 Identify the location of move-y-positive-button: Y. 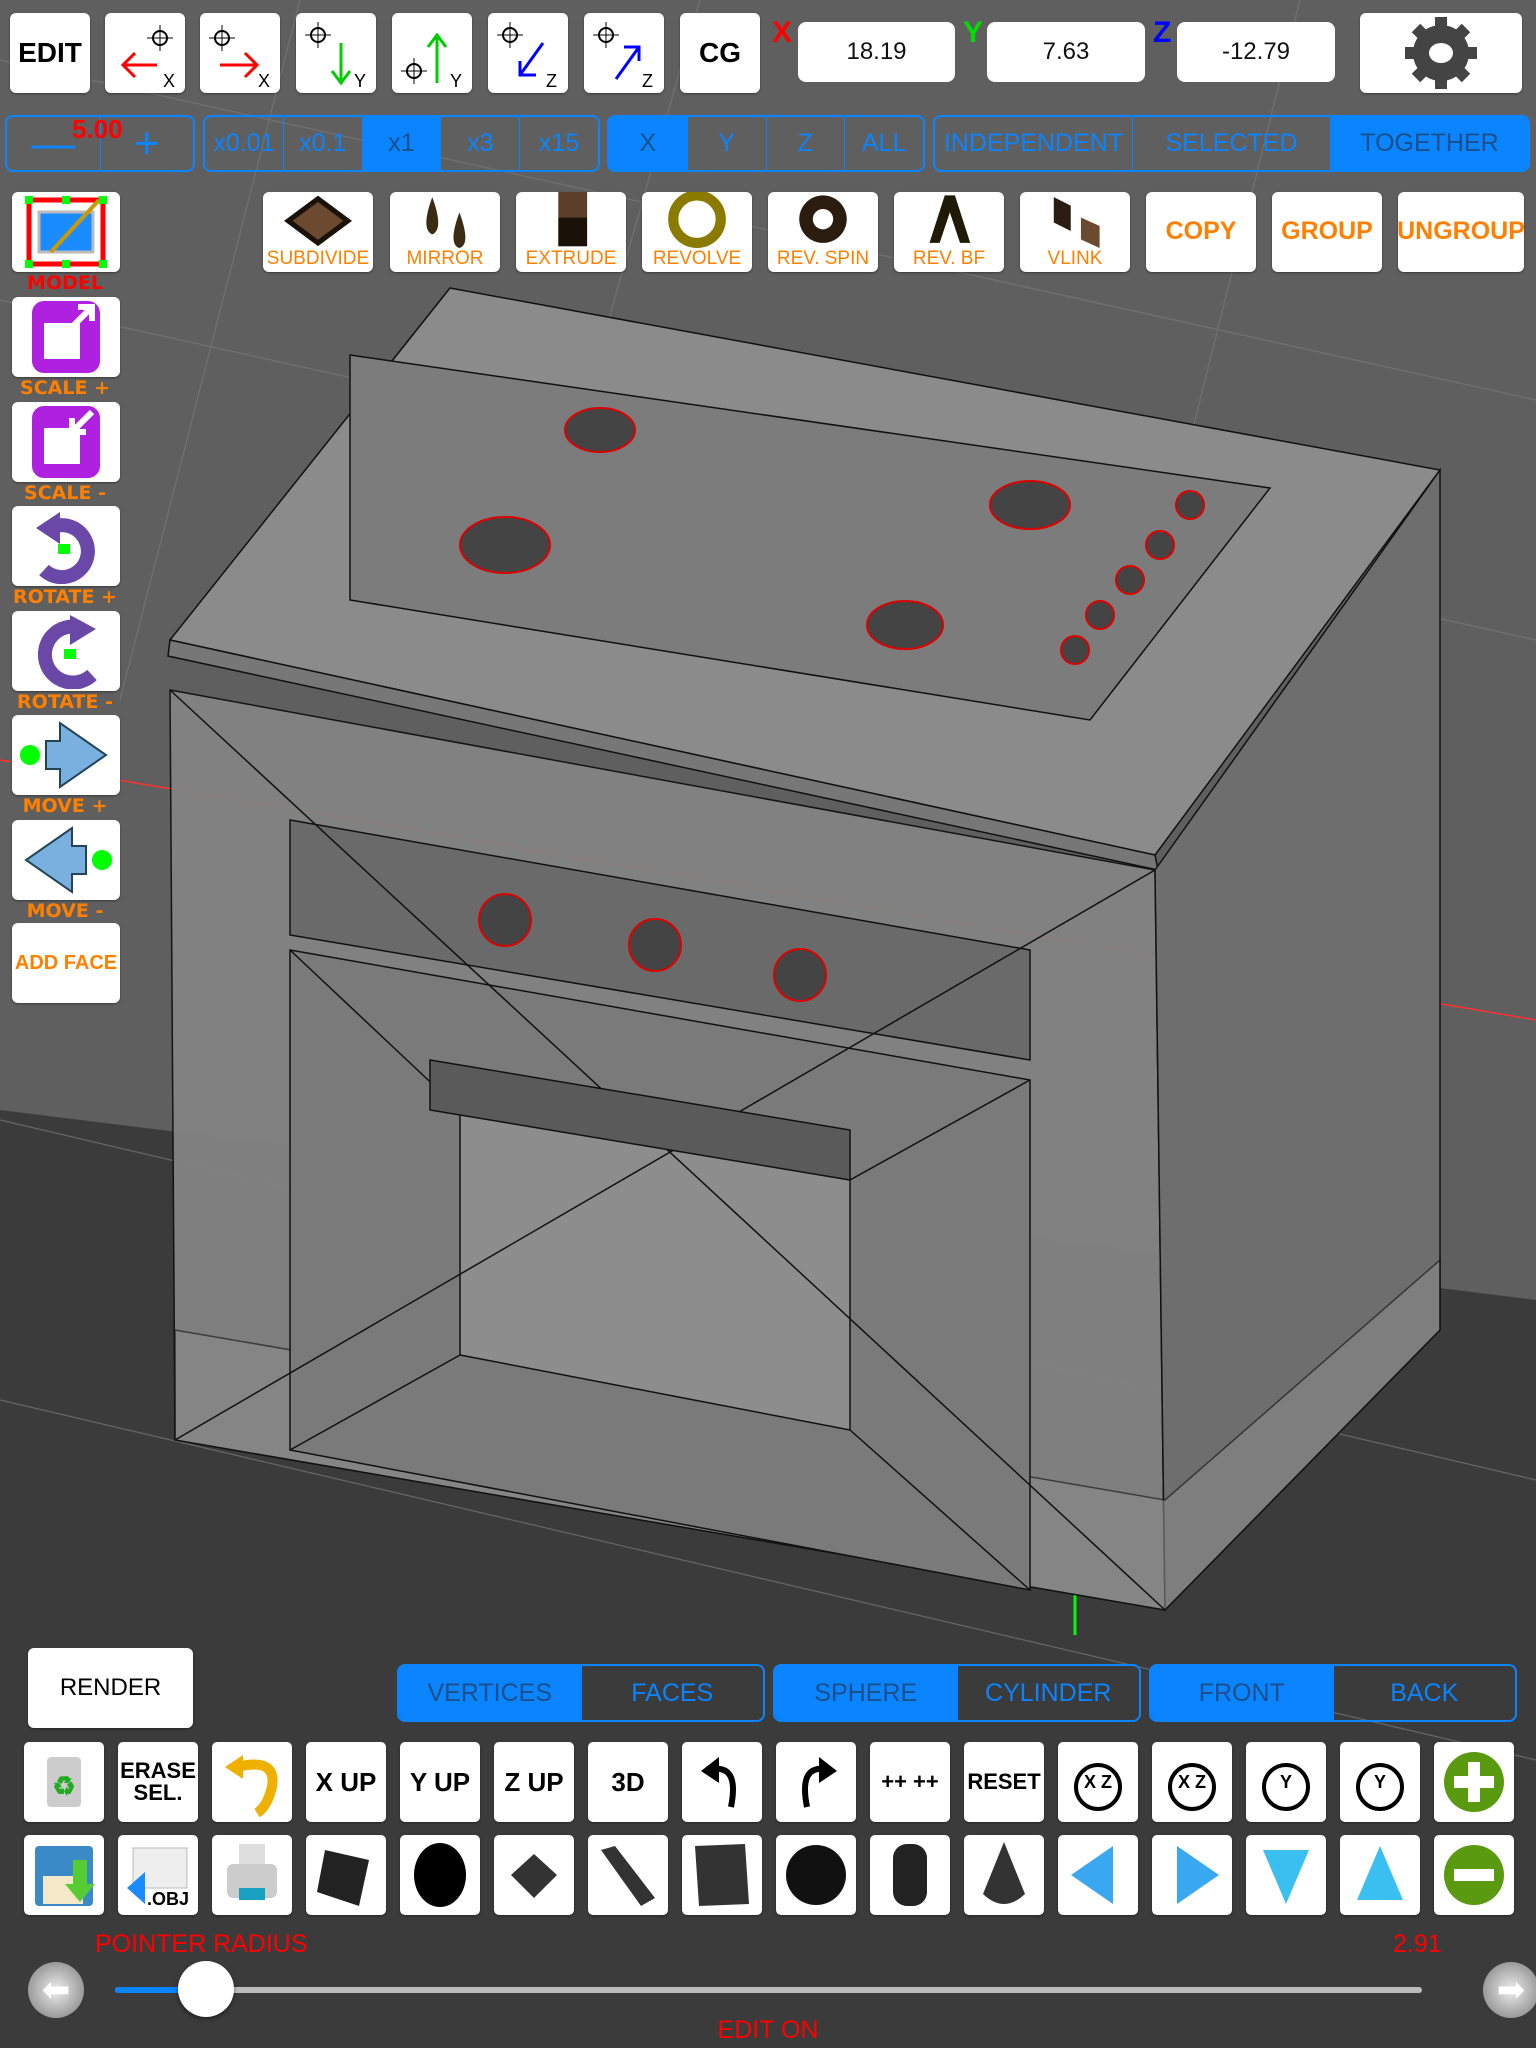
(432, 53).